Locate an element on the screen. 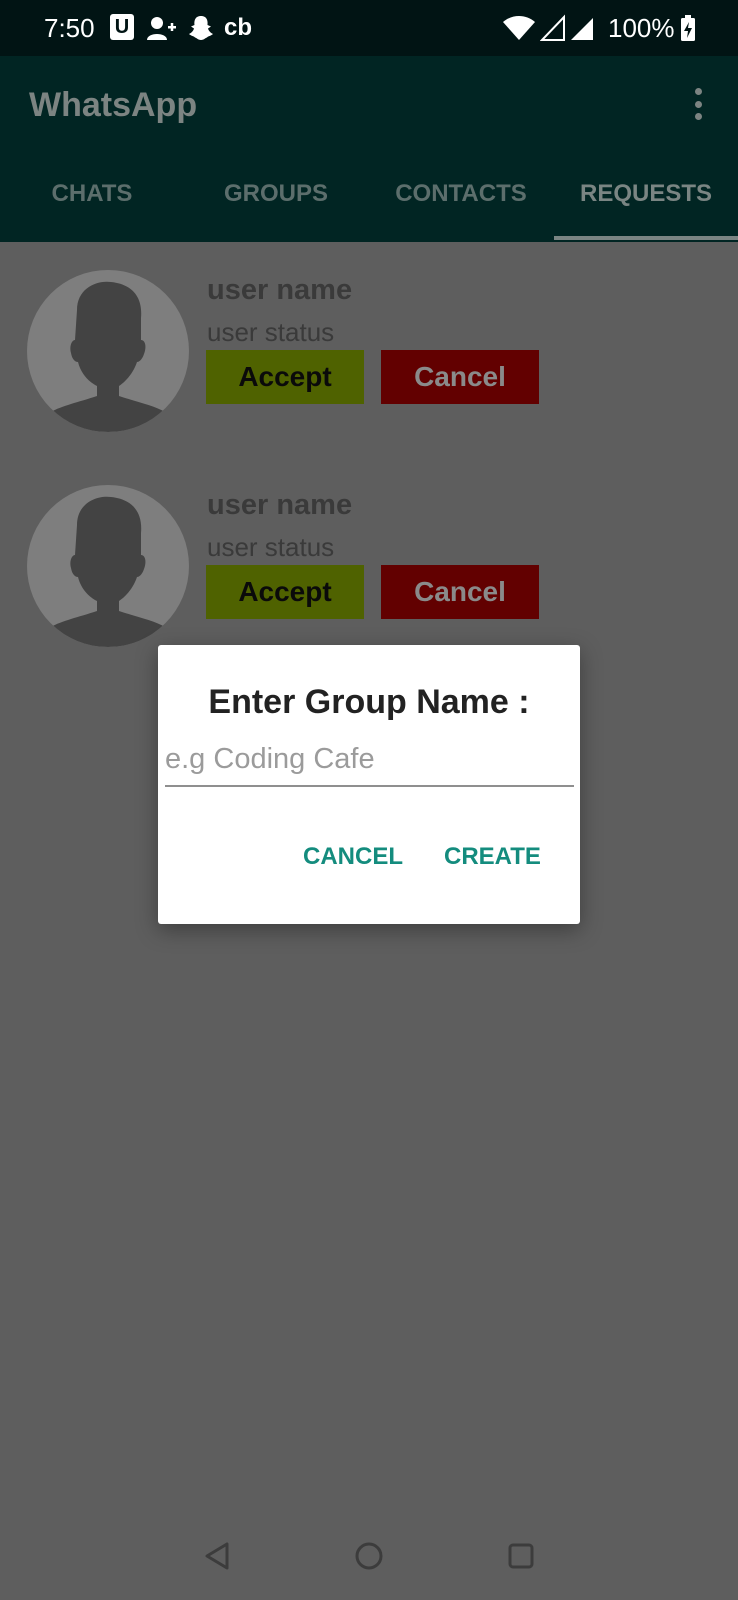 The image size is (738, 1600). status-bar: 7:50 U cb 100% is located at coordinates (369, 28).